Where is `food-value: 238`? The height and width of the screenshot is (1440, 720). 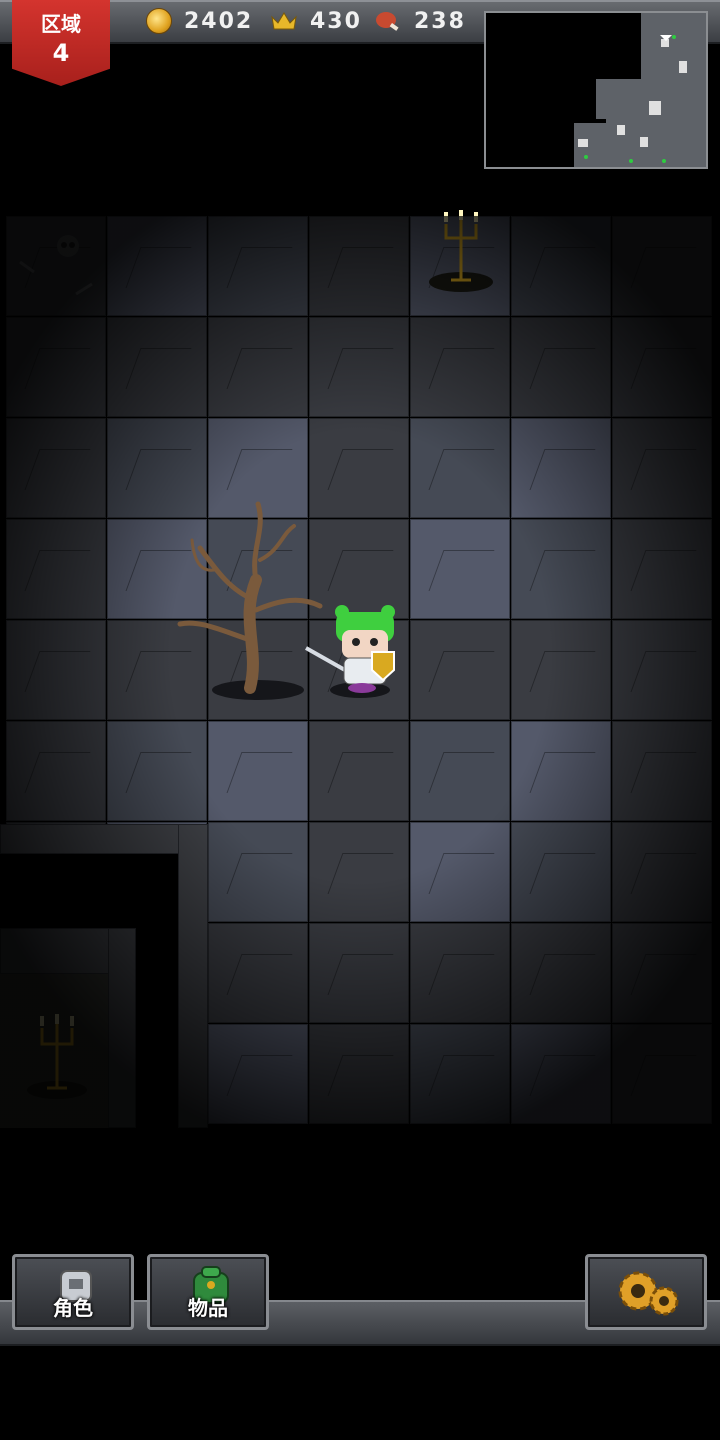
food-value: 238 is located at coordinates (440, 21).